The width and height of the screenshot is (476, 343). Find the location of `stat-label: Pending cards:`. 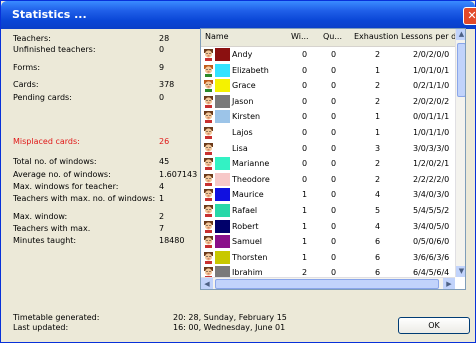

stat-label: Pending cards: is located at coordinates (42, 97).